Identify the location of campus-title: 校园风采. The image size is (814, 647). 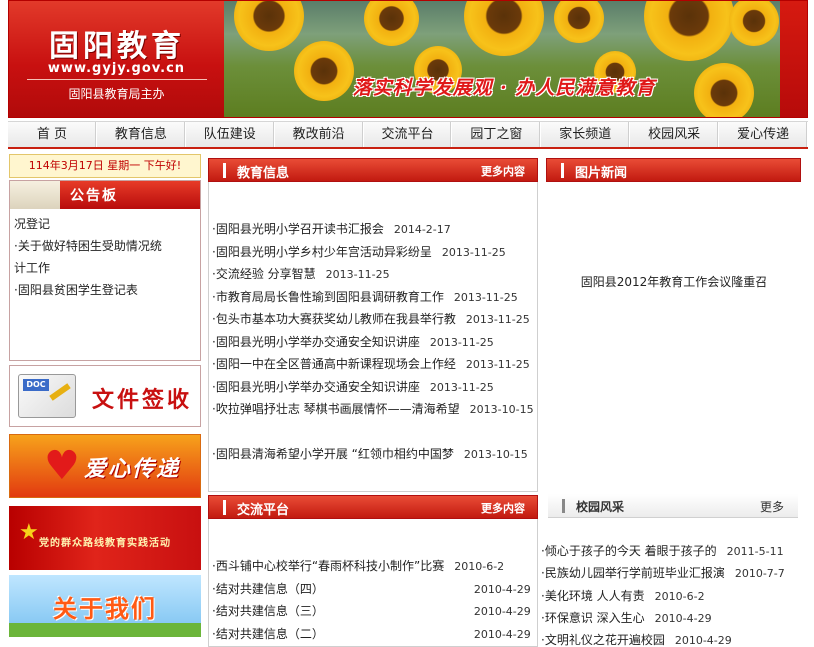
(600, 507).